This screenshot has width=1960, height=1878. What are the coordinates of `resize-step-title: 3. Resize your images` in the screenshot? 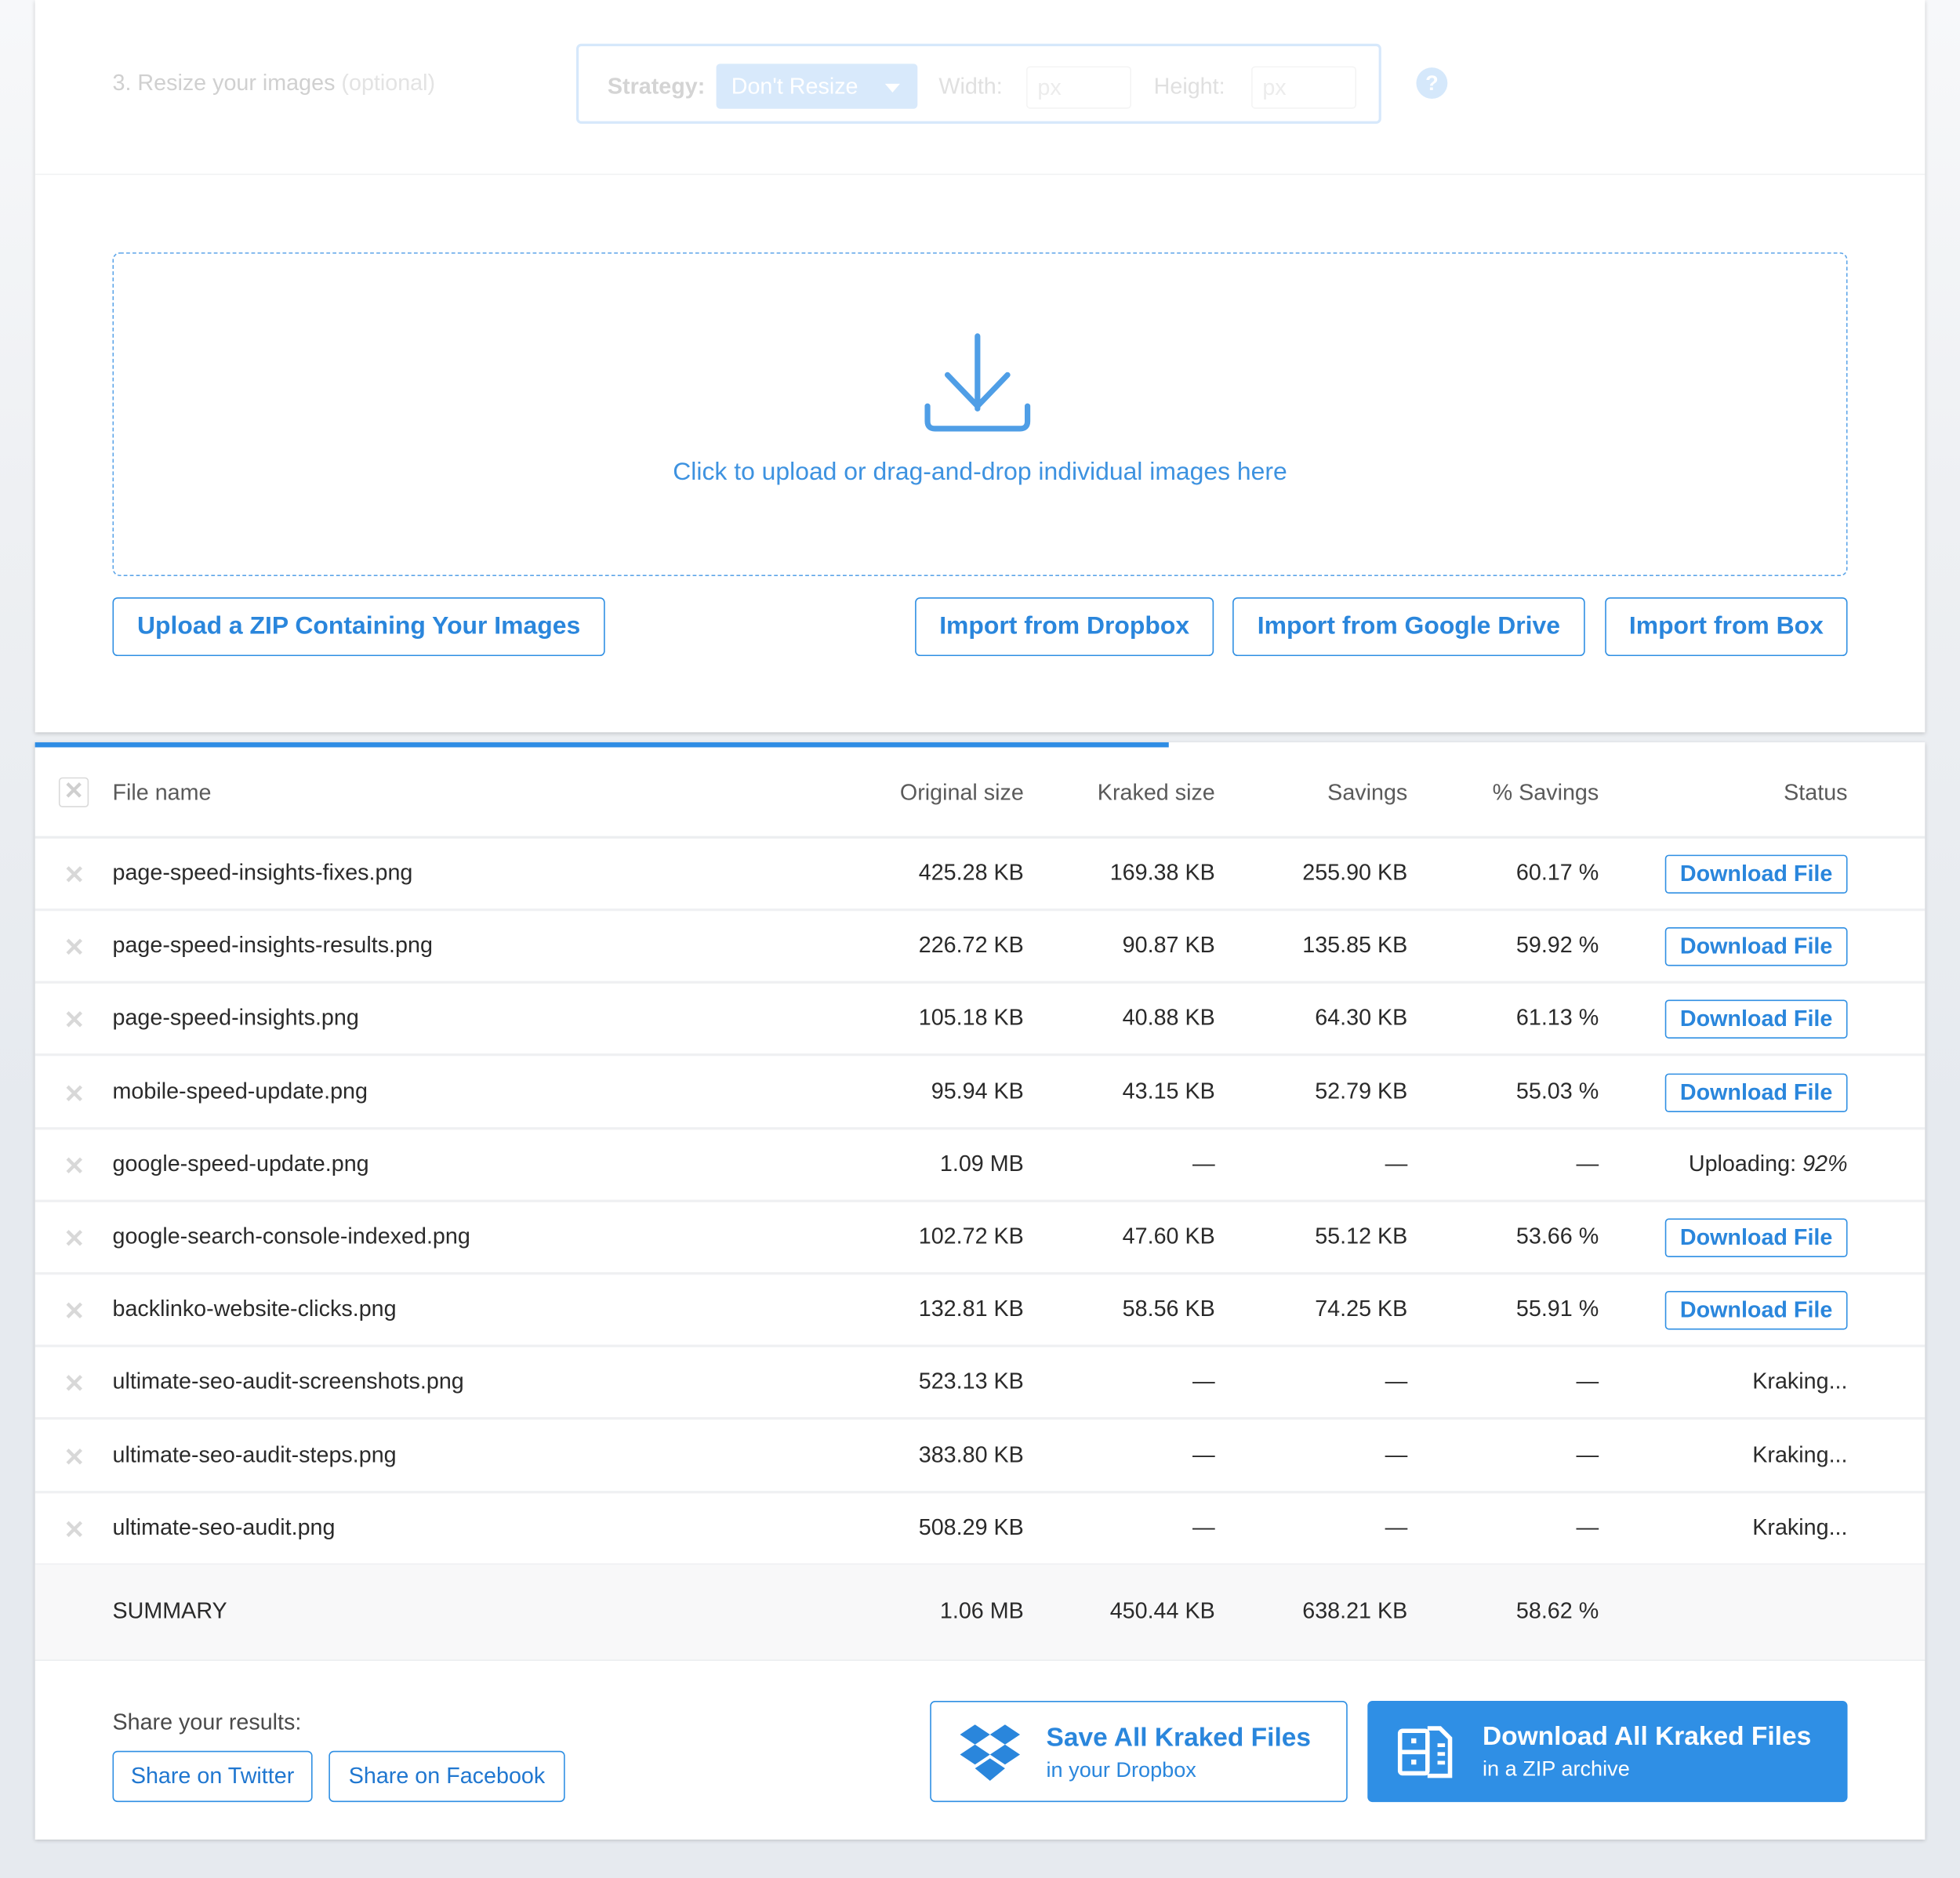 It's located at (224, 83).